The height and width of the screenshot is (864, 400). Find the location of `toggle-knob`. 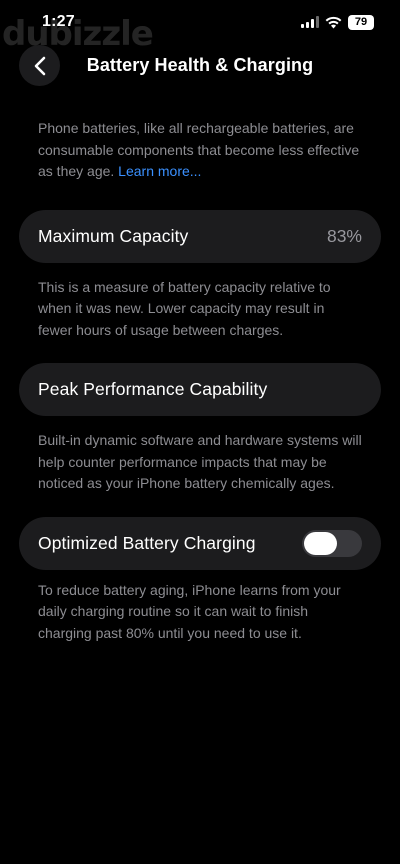

toggle-knob is located at coordinates (320, 543).